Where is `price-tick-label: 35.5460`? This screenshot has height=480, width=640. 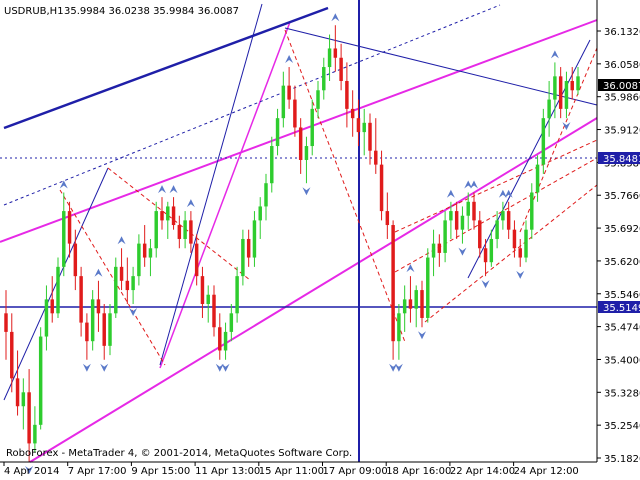 price-tick-label: 35.5460 is located at coordinates (622, 295).